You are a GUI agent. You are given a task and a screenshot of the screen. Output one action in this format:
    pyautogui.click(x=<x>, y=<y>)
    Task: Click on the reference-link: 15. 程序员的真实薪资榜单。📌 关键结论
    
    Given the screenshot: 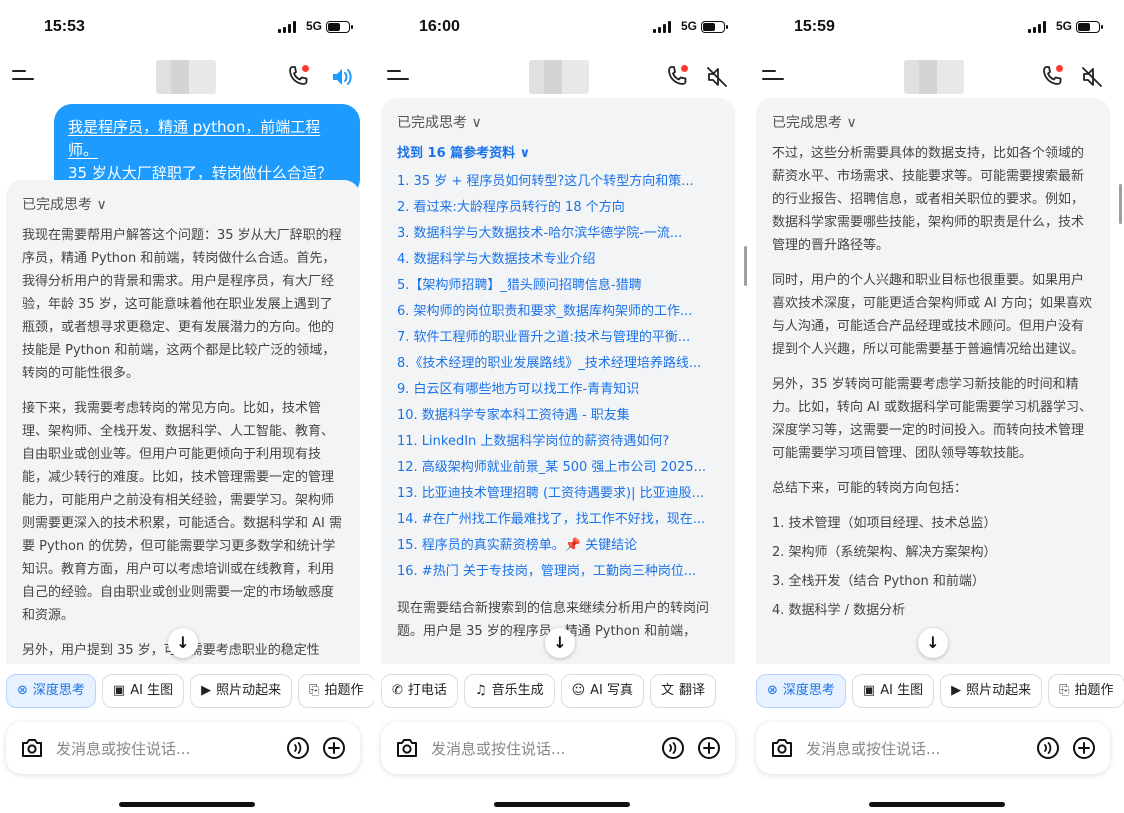 What is the action you would take?
    pyautogui.click(x=558, y=546)
    